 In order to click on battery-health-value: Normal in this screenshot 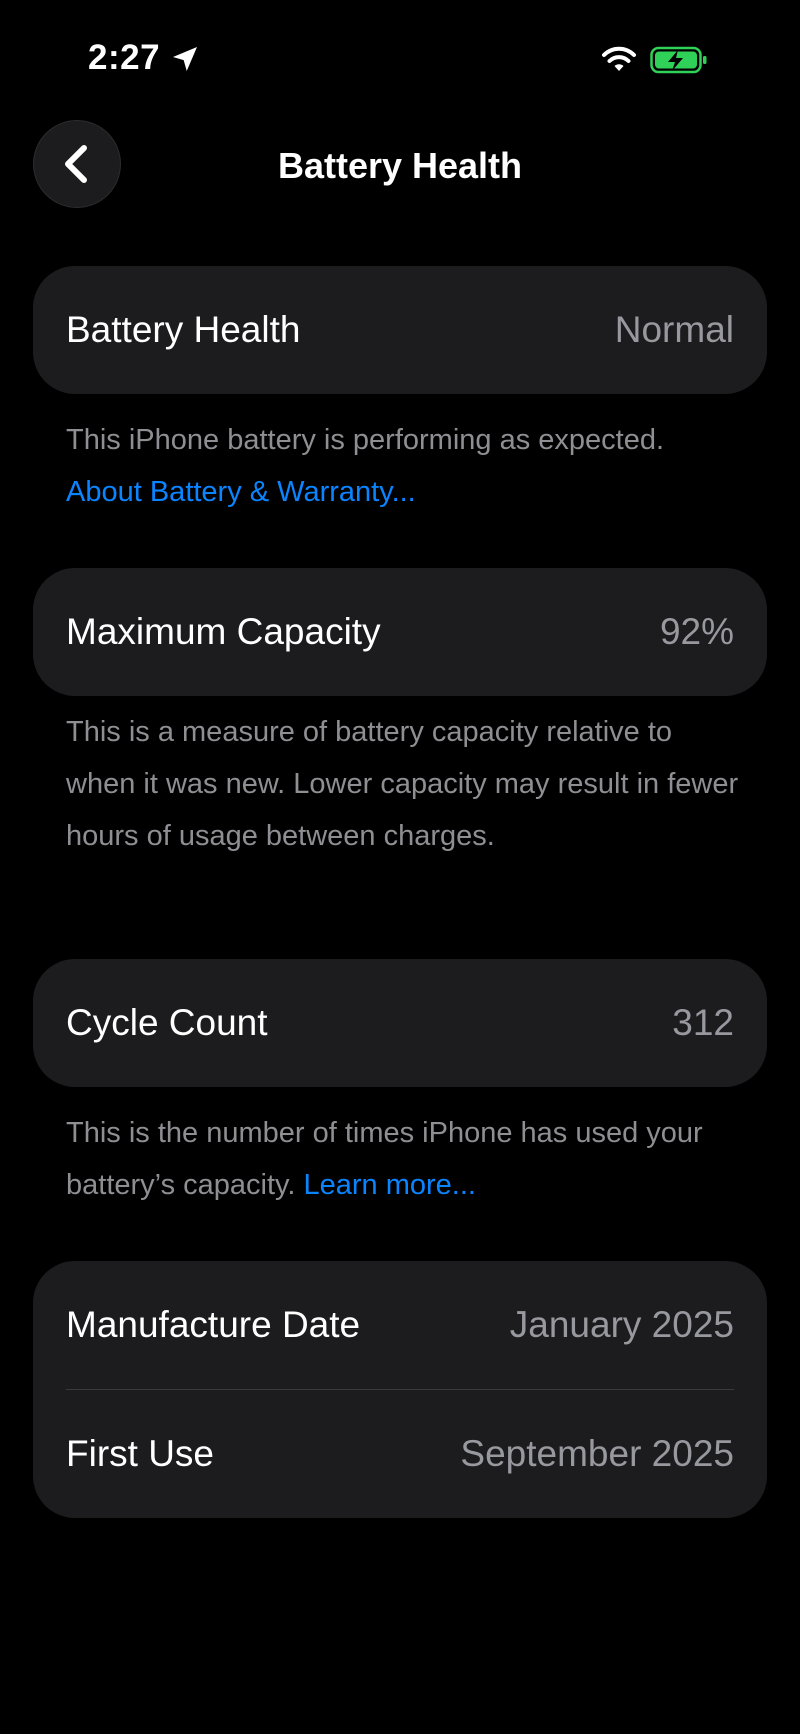, I will do `click(674, 329)`.